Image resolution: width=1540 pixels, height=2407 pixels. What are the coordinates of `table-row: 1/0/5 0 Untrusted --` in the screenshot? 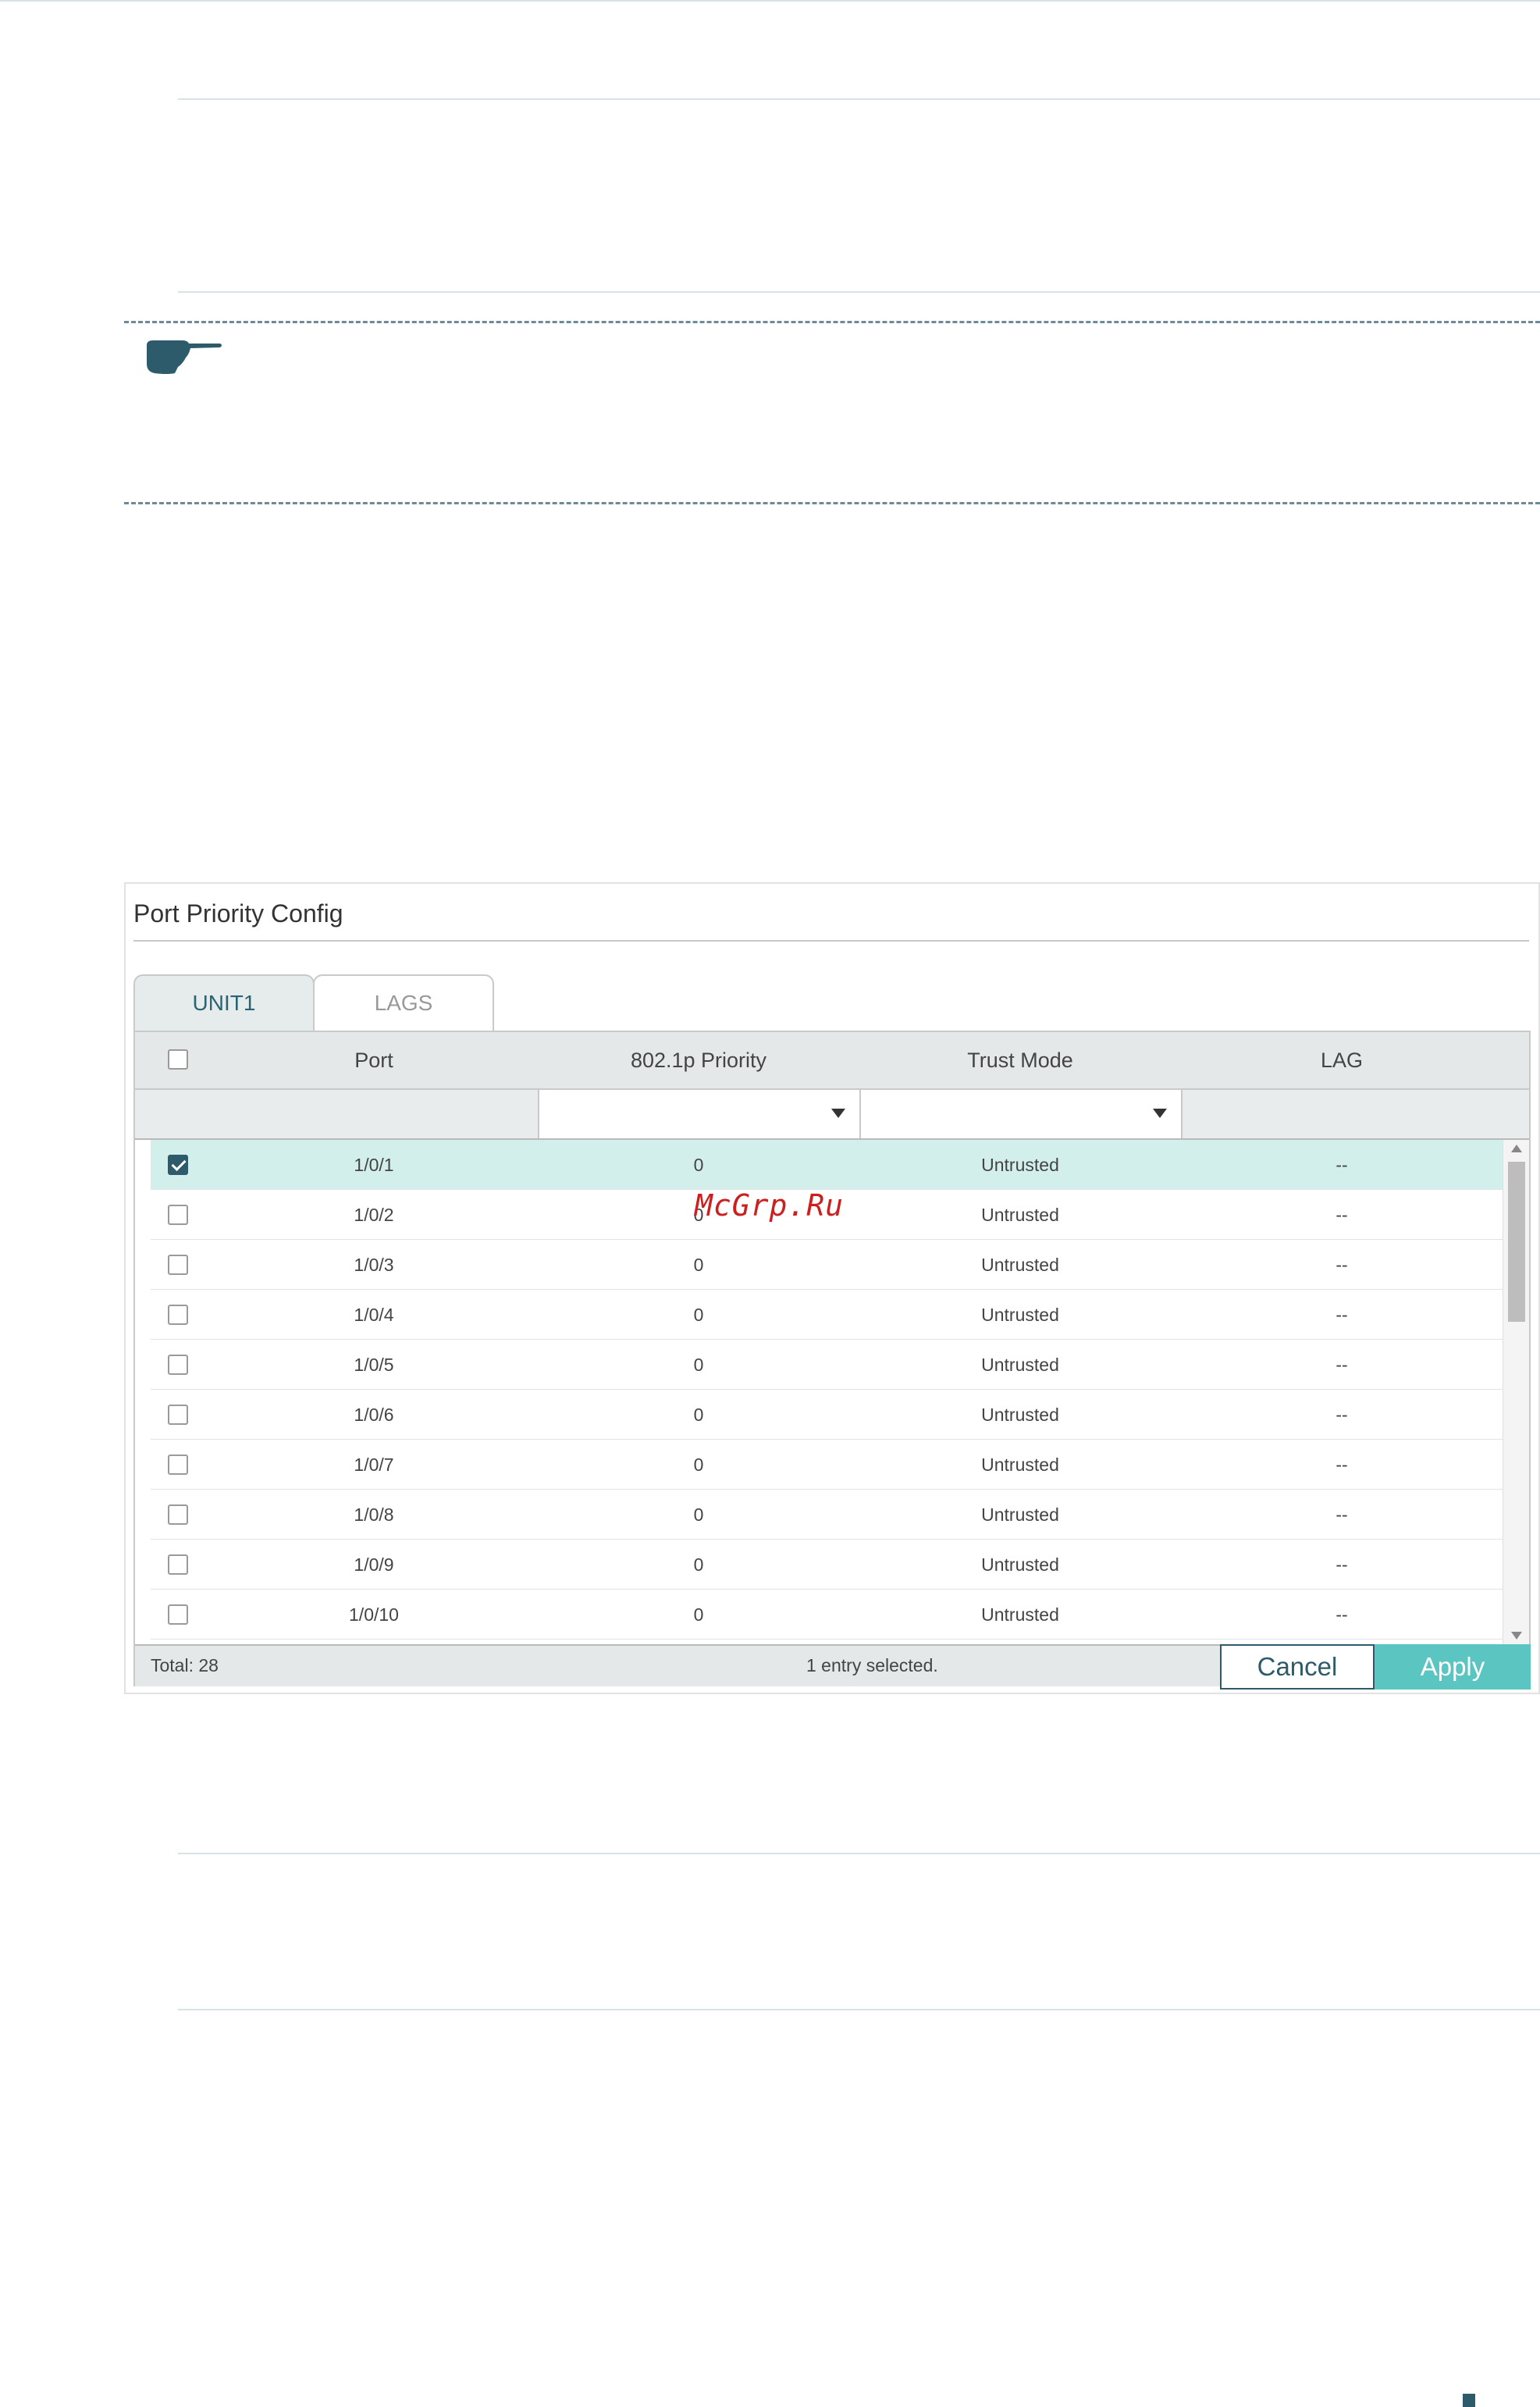 It's located at (830, 1365).